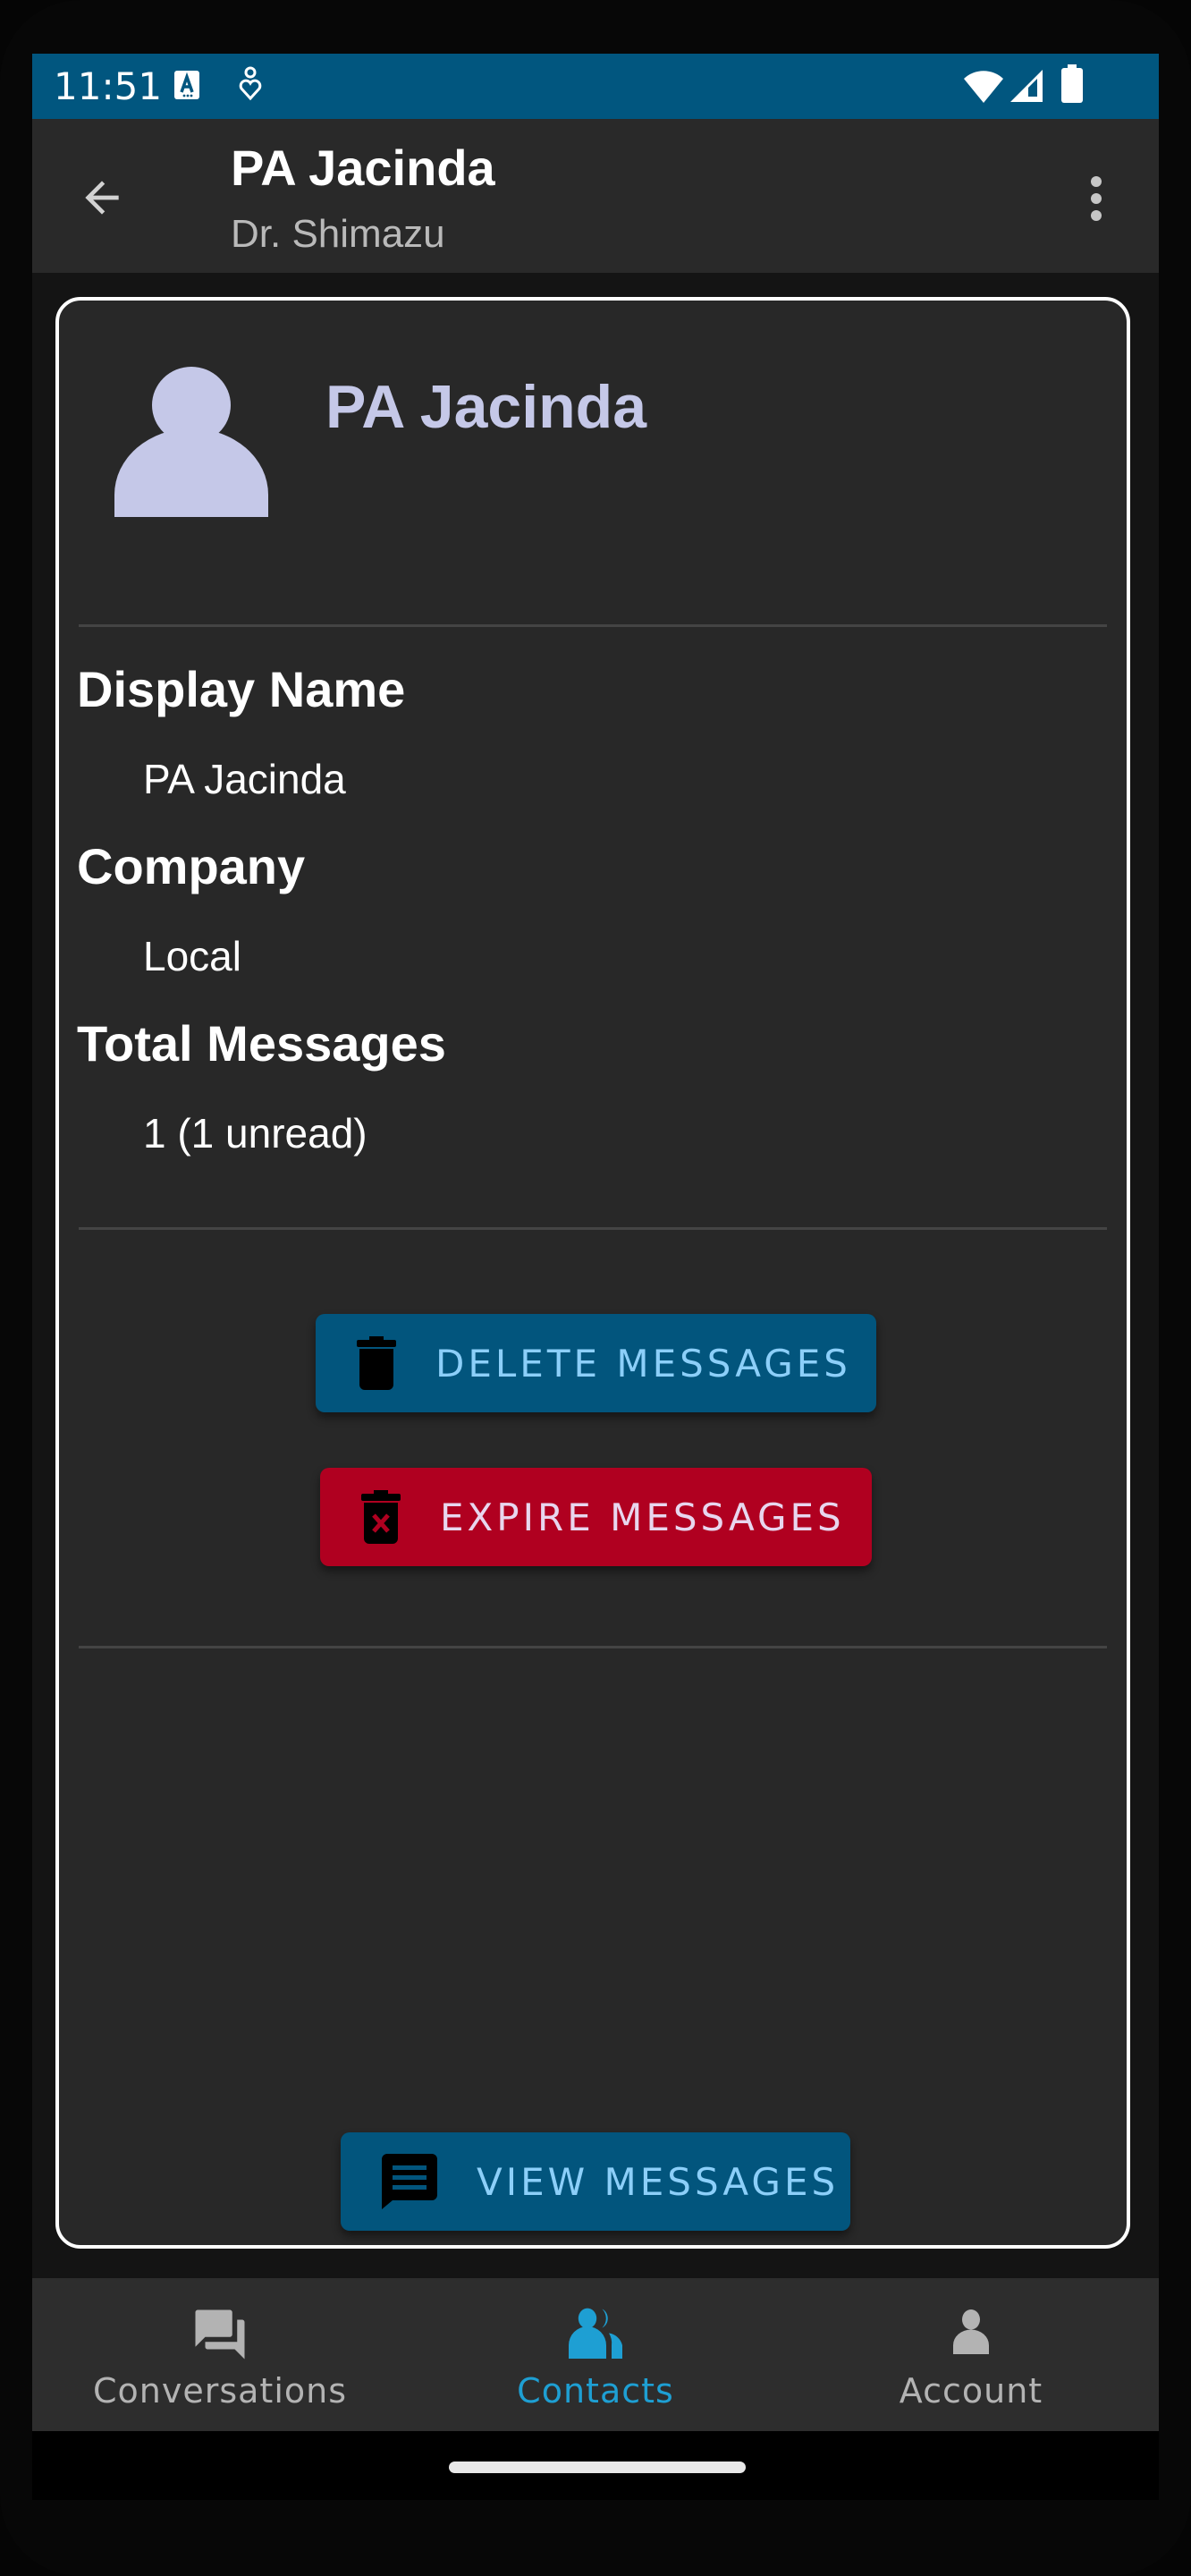  Describe the element at coordinates (186, 87) in the screenshot. I see `accessibility-a-icon` at that location.